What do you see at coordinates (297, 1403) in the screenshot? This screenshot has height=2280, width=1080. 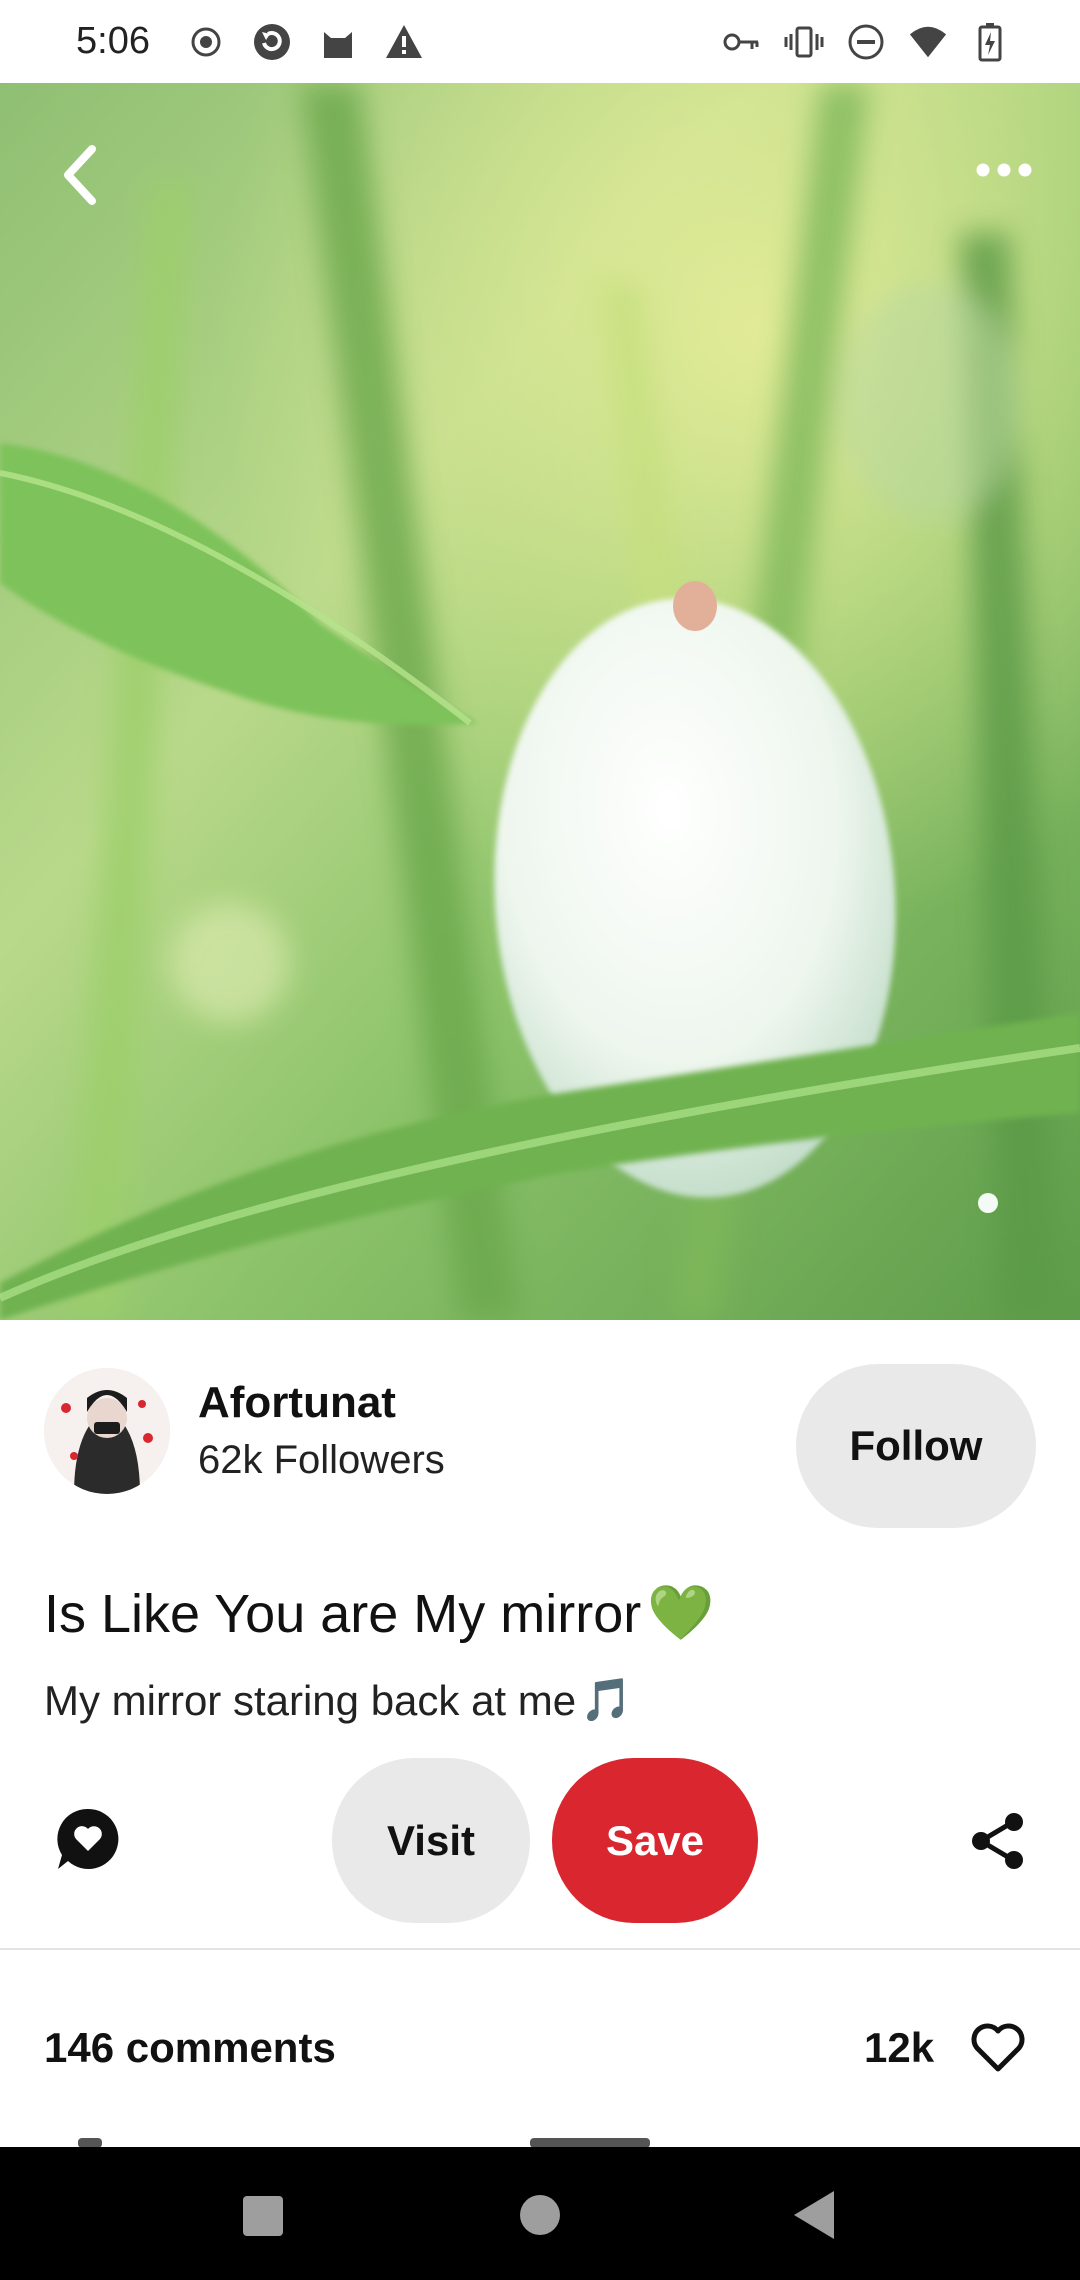 I see `creator-name: Afortunat` at bounding box center [297, 1403].